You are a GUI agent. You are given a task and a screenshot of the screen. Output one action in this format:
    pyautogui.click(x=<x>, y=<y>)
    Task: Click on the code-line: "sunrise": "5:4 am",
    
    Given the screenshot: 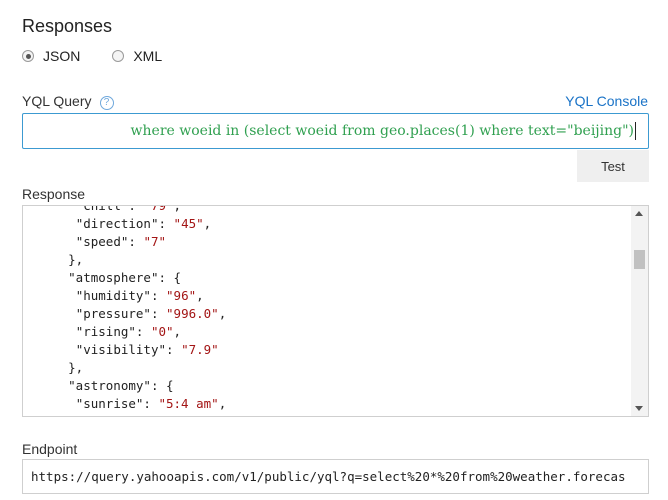 What is the action you would take?
    pyautogui.click(x=326, y=404)
    